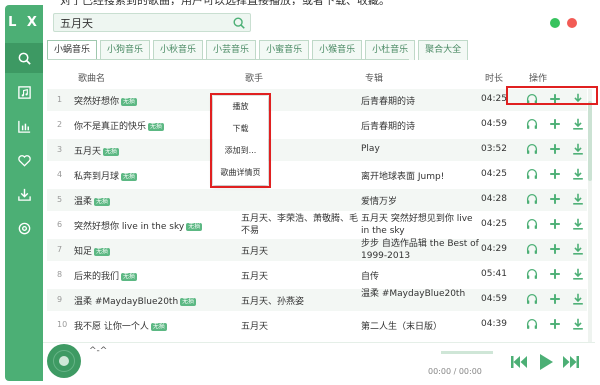 The width and height of the screenshot is (600, 385). I want to click on header-name: 歌曲名, so click(92, 79).